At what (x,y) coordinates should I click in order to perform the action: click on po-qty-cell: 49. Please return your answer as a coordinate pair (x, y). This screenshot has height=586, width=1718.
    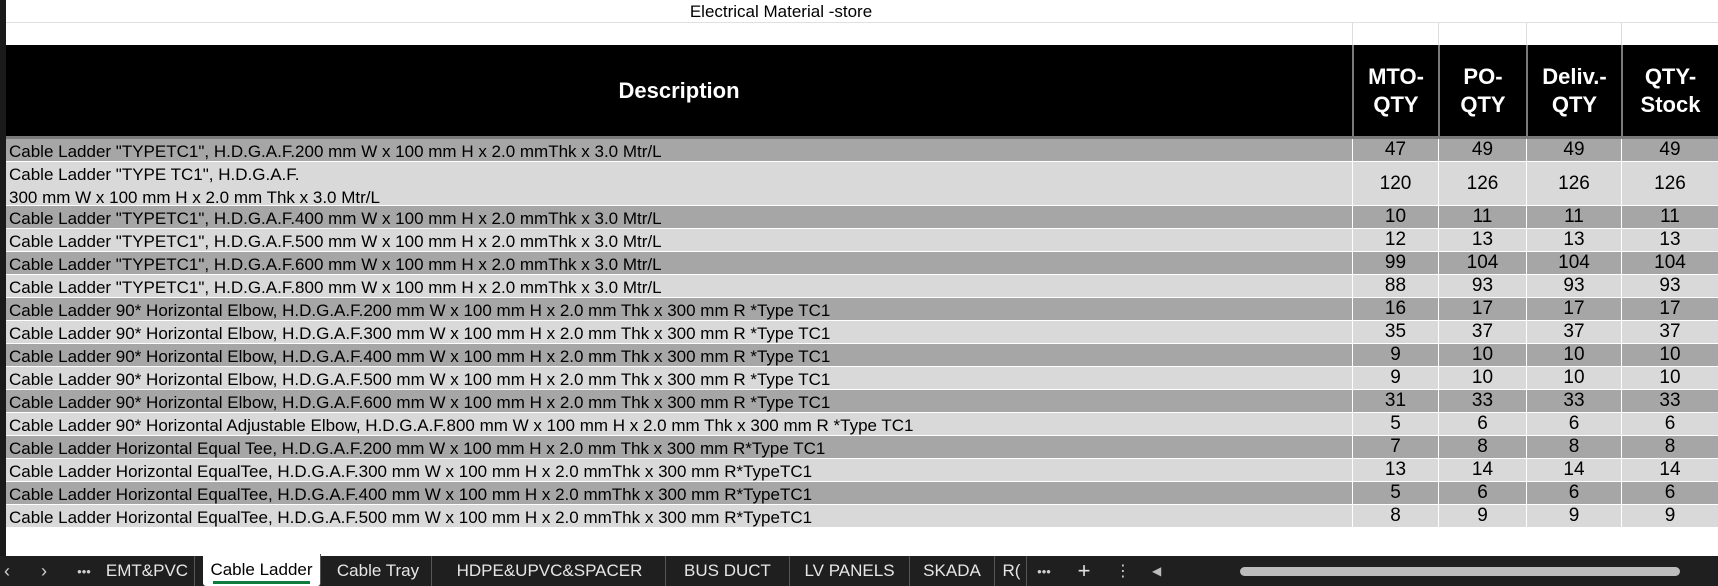
    Looking at the image, I should click on (1482, 150).